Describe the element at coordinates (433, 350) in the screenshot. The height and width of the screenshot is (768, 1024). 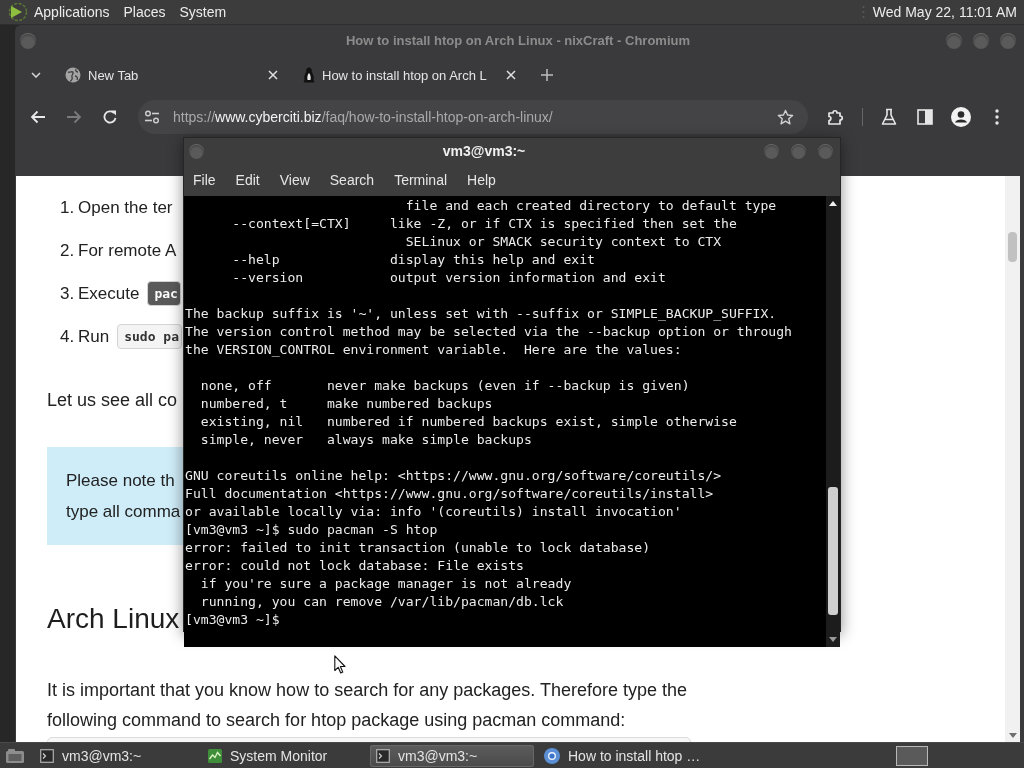
I see `terminal-line: the VERSION_CONTROL environment variable. Here are the values:` at that location.